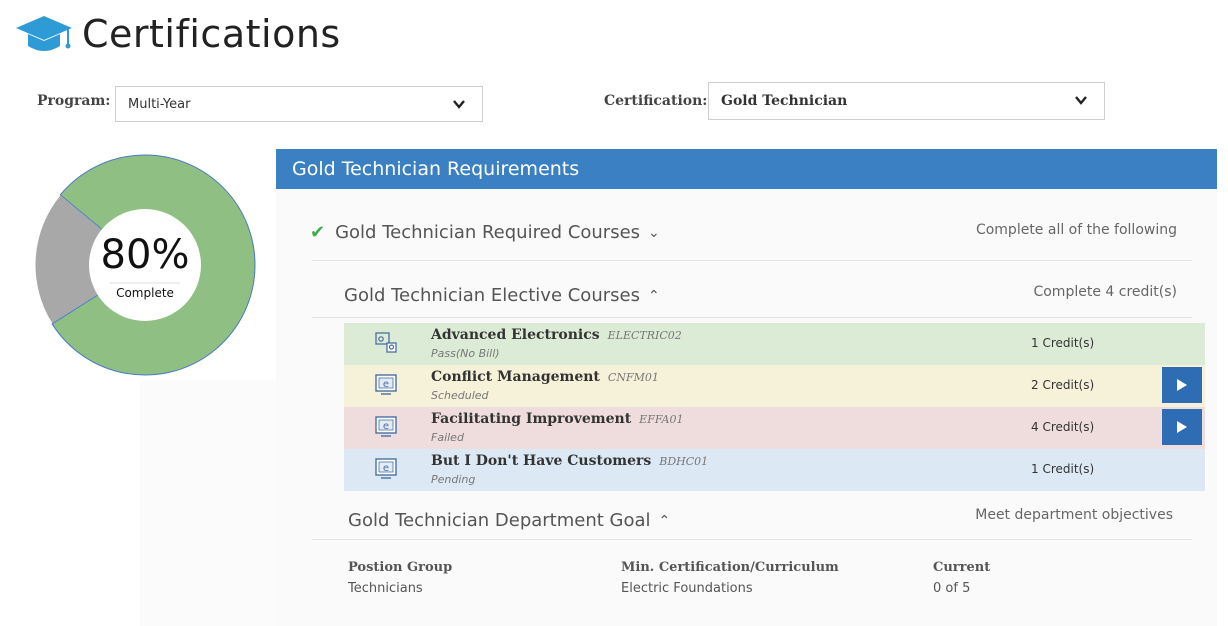  Describe the element at coordinates (492, 295) in the screenshot. I see `section-title: Gold Technician Elective Courses` at that location.